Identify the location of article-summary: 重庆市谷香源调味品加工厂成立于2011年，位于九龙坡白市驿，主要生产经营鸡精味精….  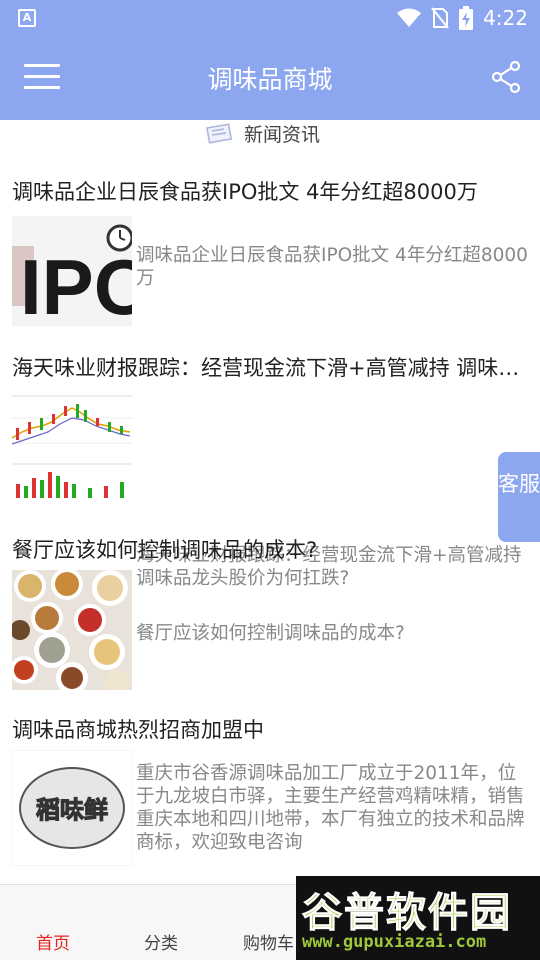
(330, 808).